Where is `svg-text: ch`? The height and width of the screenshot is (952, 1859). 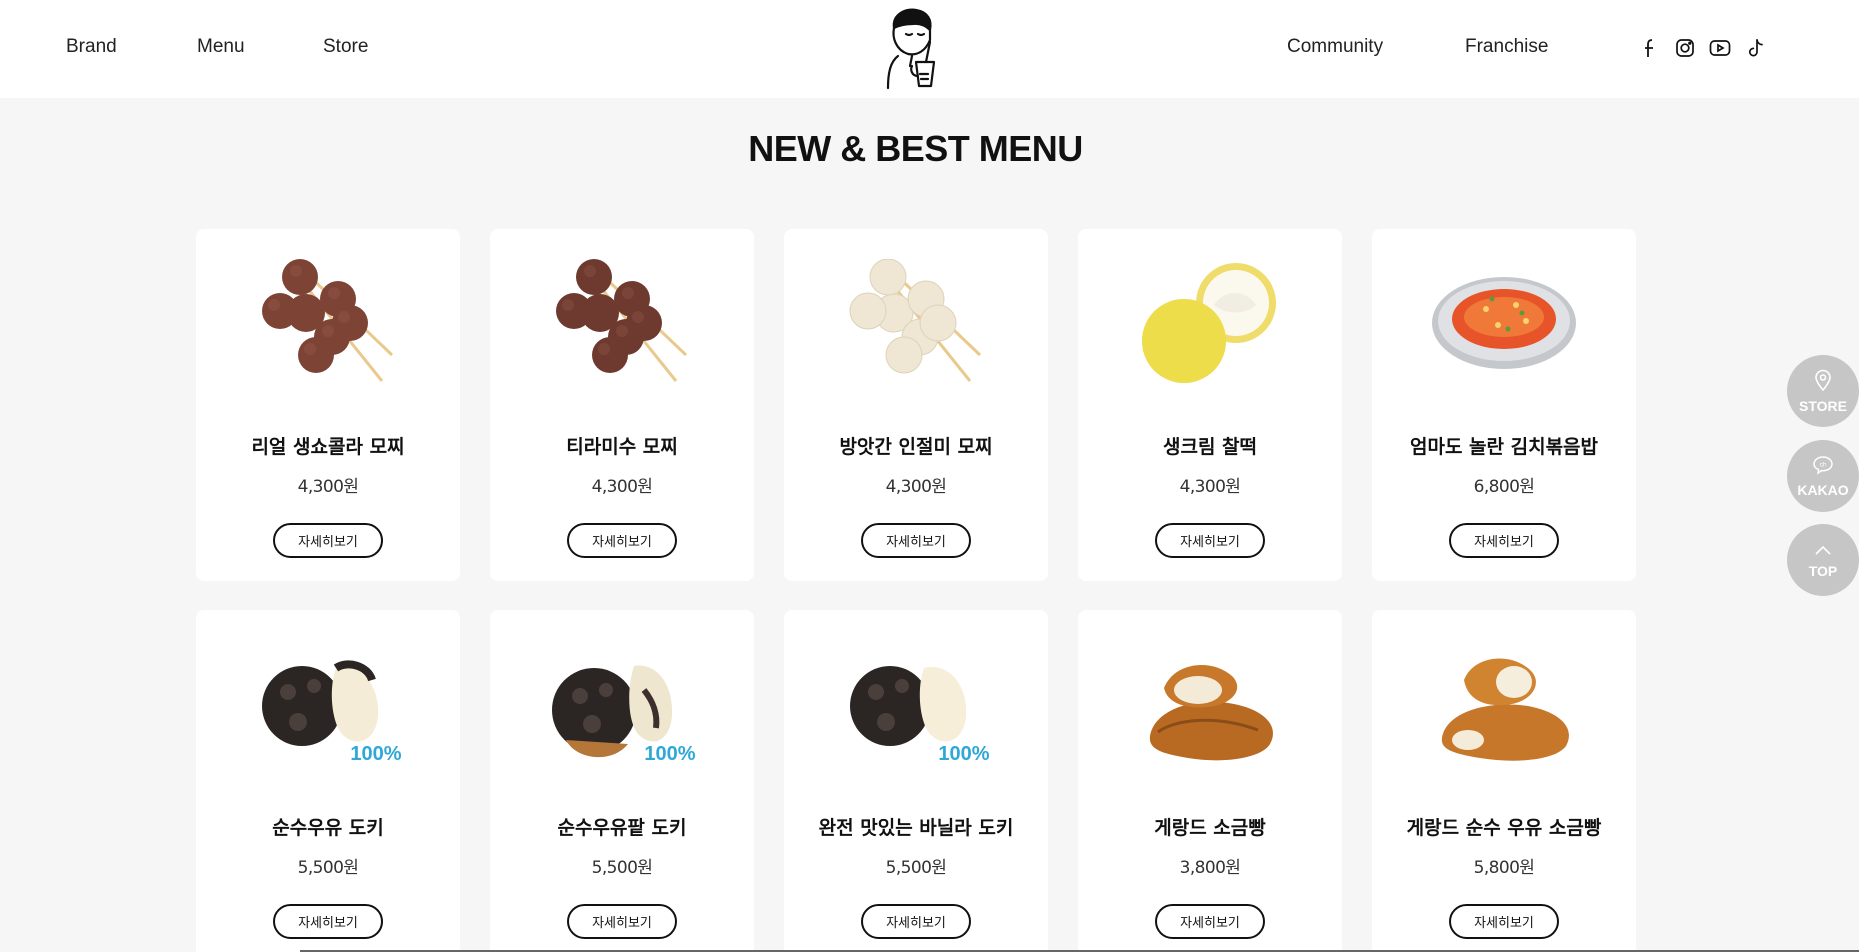 svg-text: ch is located at coordinates (1823, 464).